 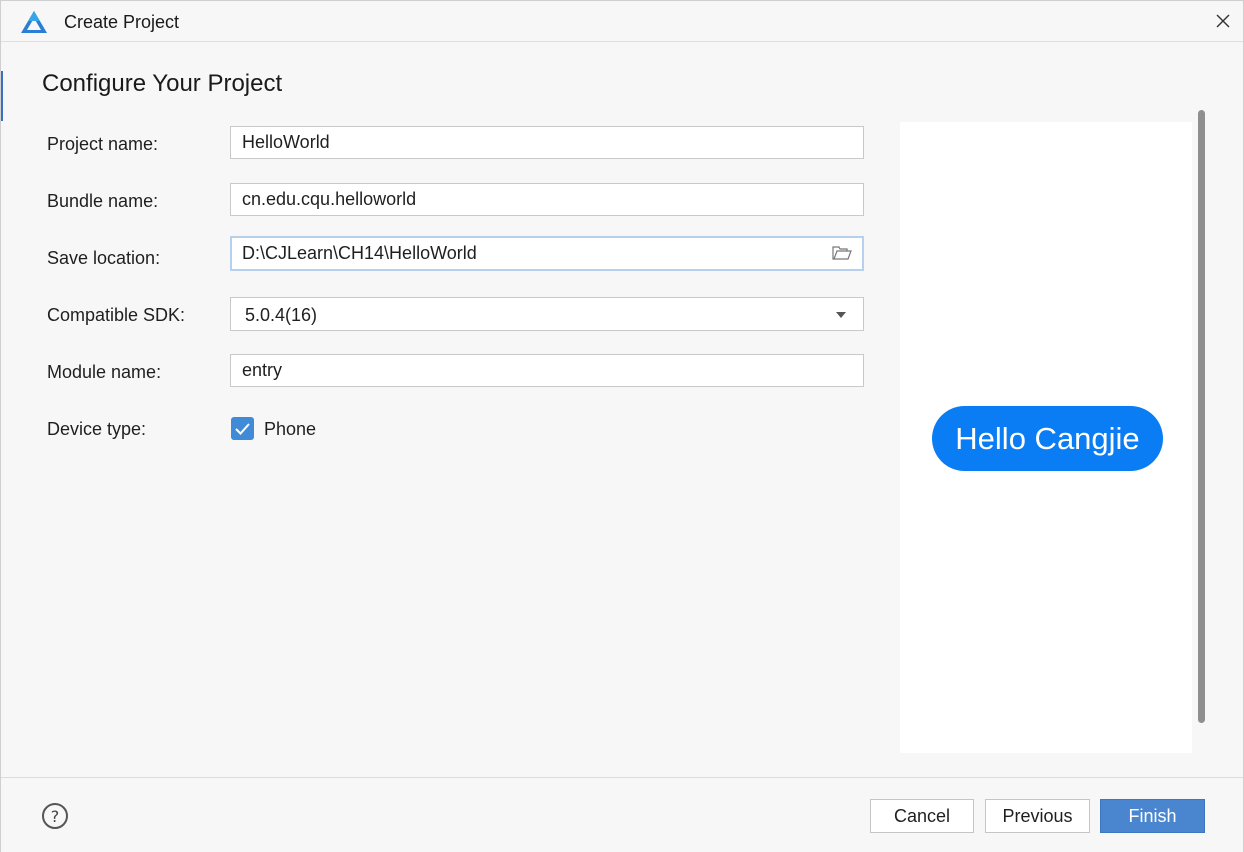 I want to click on compatible-sdk-value: 5.0.4(16), so click(x=281, y=315).